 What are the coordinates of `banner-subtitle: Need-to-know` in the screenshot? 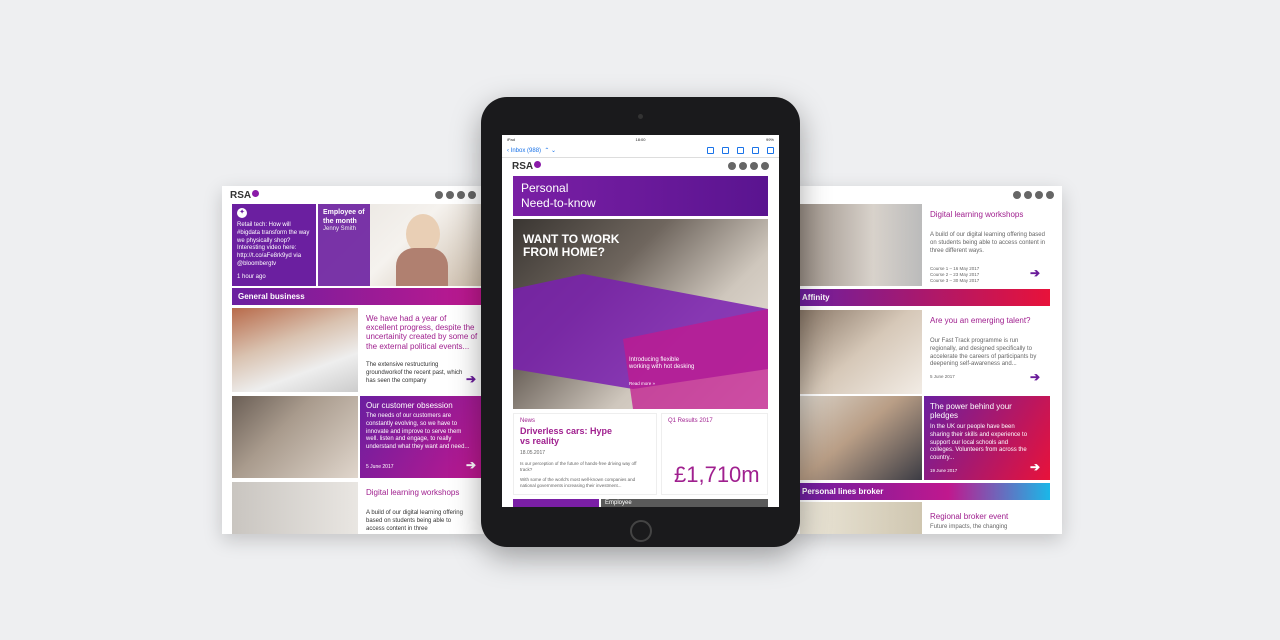 It's located at (558, 203).